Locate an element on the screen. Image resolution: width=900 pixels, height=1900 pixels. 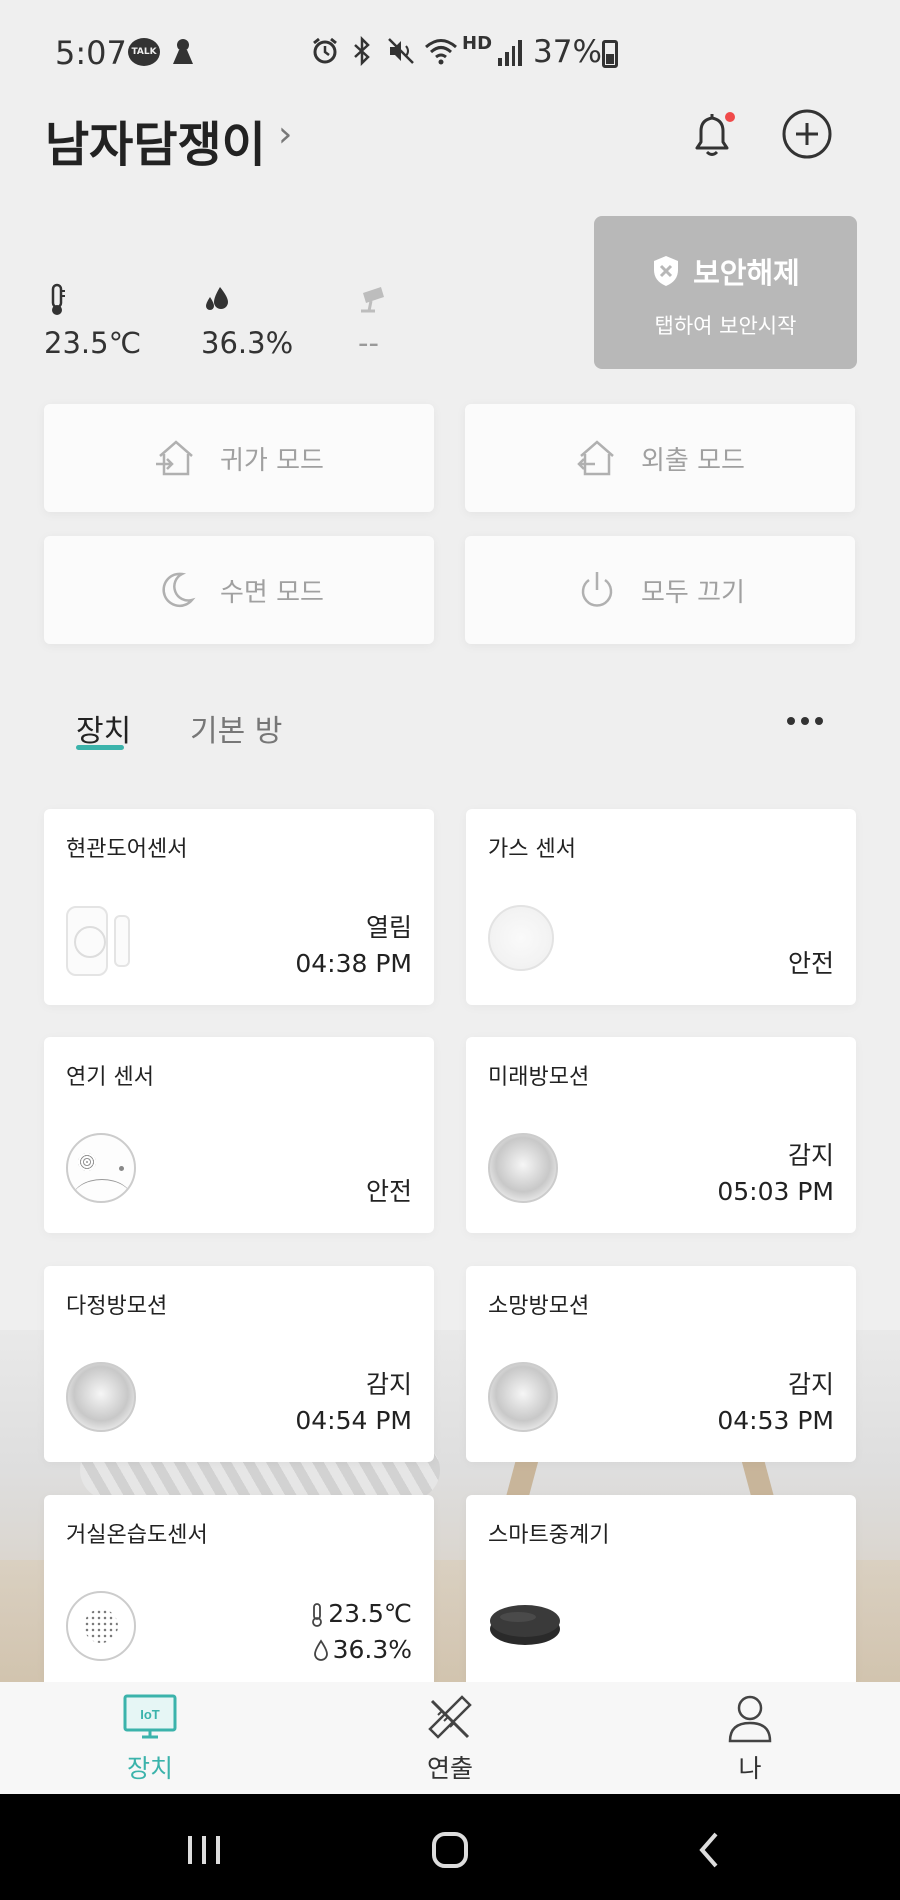
water-drop-icon is located at coordinates (320, 1650).